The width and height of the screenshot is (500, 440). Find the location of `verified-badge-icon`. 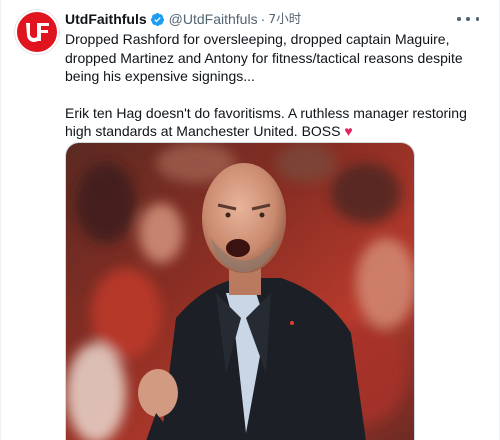

verified-badge-icon is located at coordinates (157, 19).